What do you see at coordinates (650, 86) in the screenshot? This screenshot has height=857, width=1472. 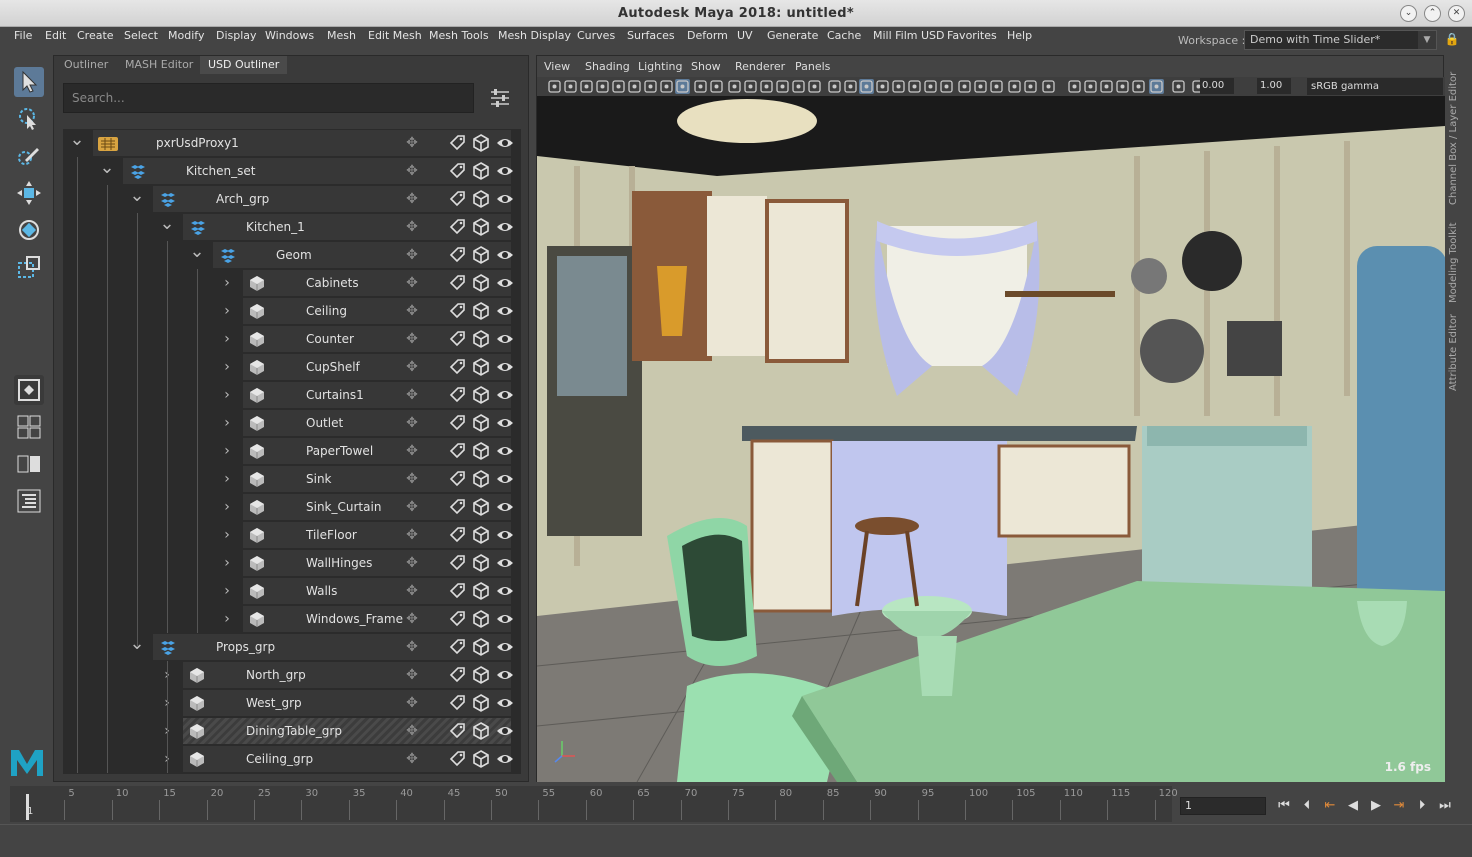 I see `xray-icon` at bounding box center [650, 86].